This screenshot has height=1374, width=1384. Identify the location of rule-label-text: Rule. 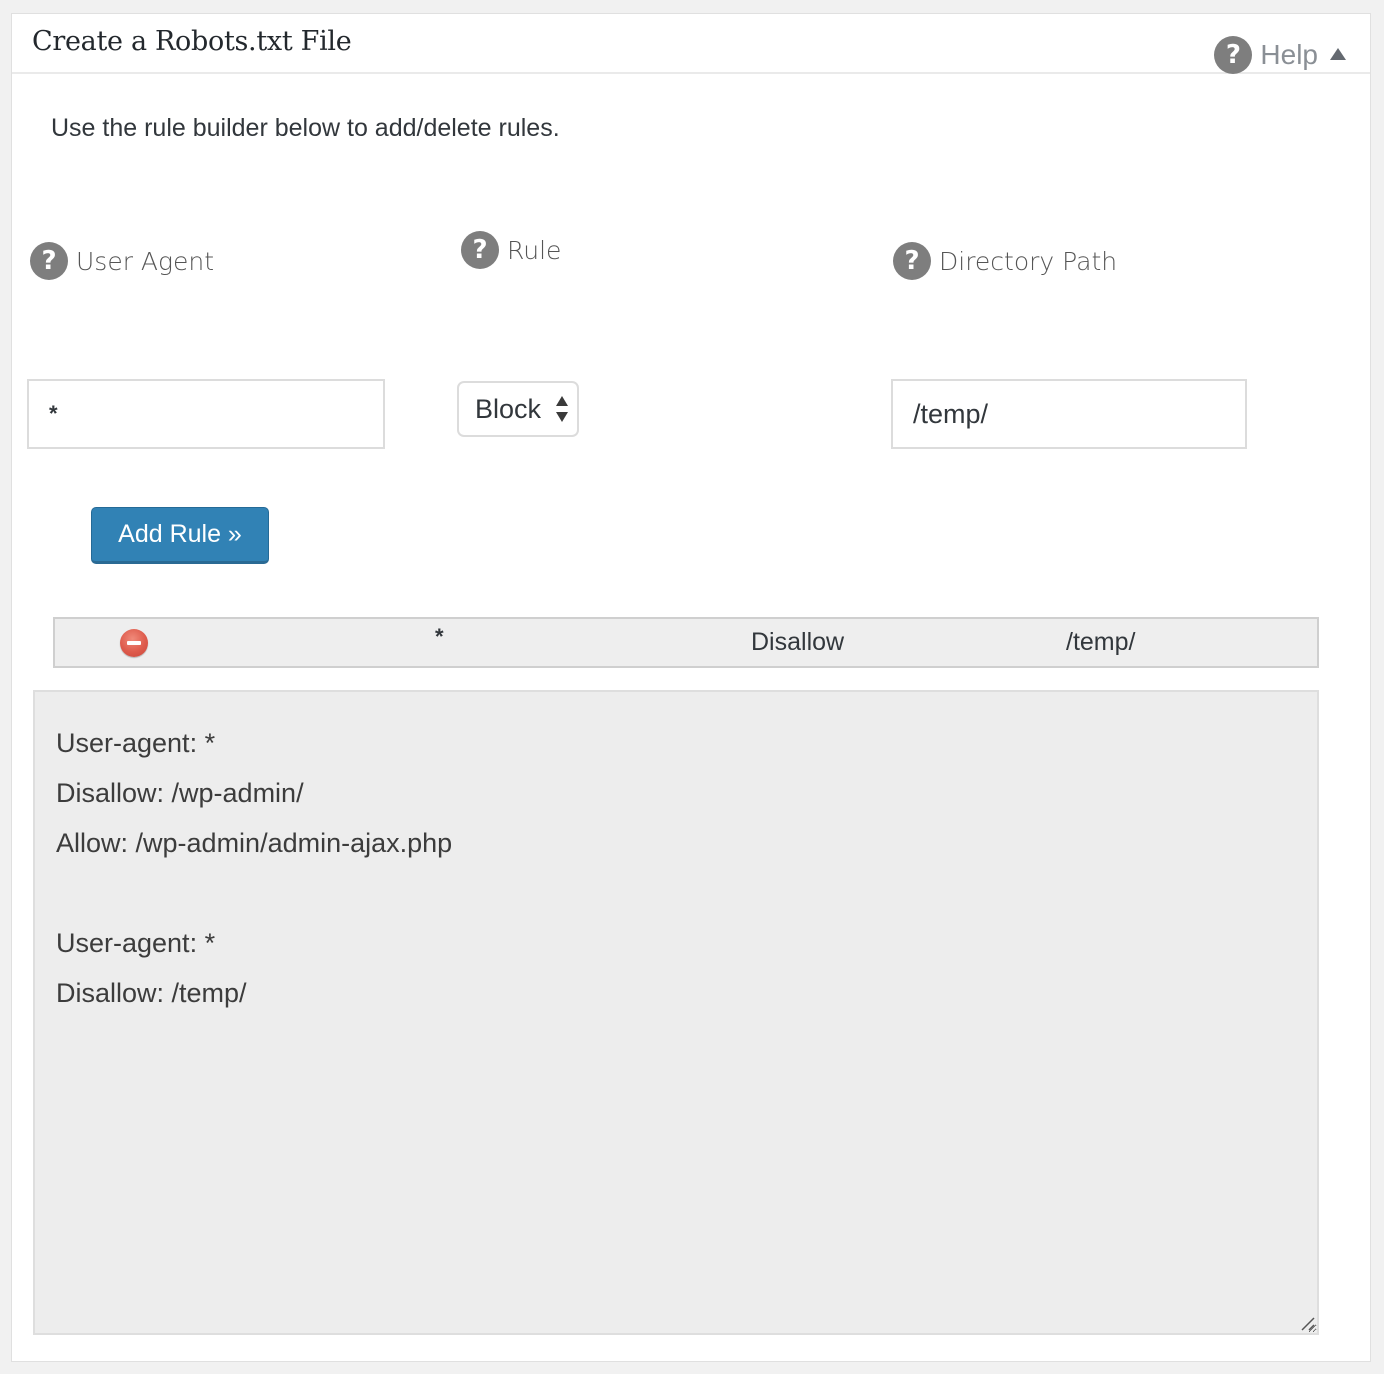
(534, 250).